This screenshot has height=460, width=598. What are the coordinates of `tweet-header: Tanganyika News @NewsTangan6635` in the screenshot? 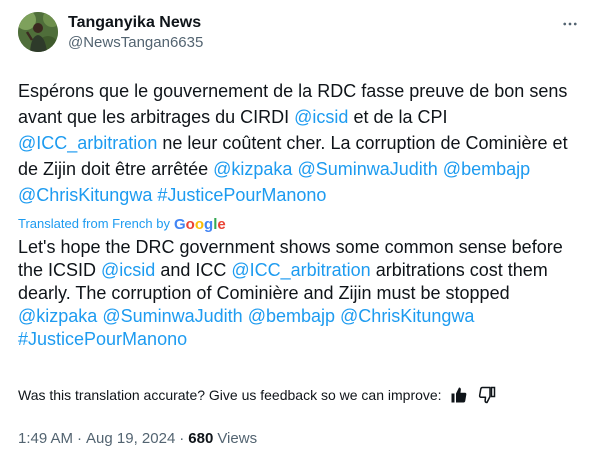 It's located at (300, 36).